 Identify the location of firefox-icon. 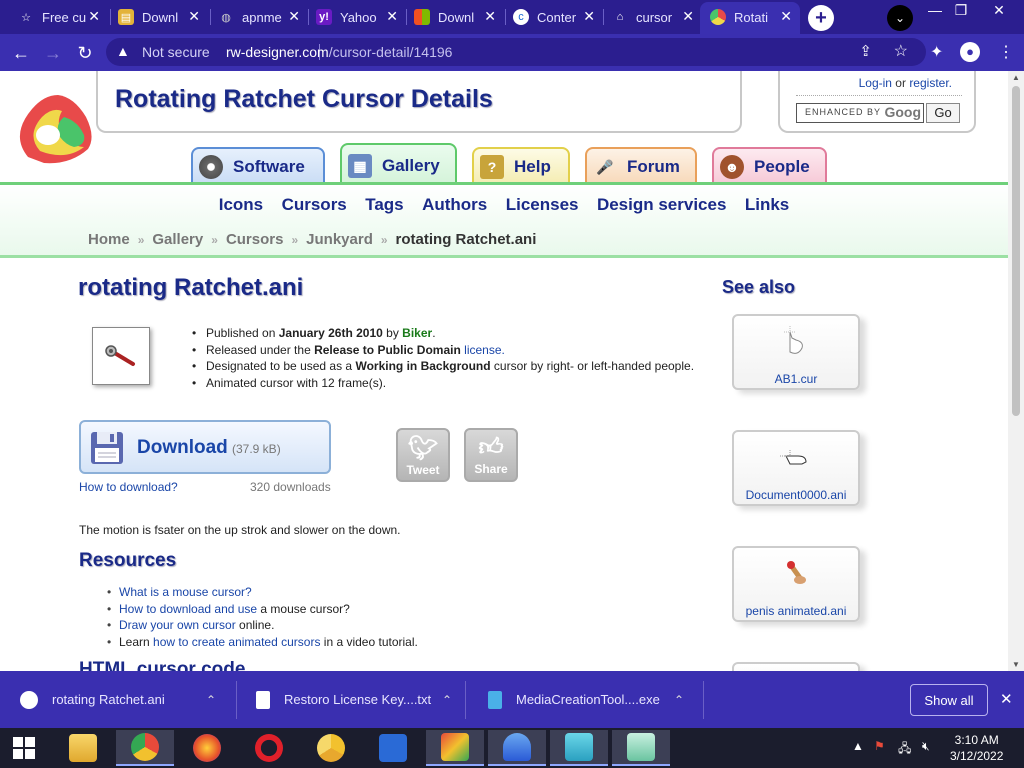
(207, 748).